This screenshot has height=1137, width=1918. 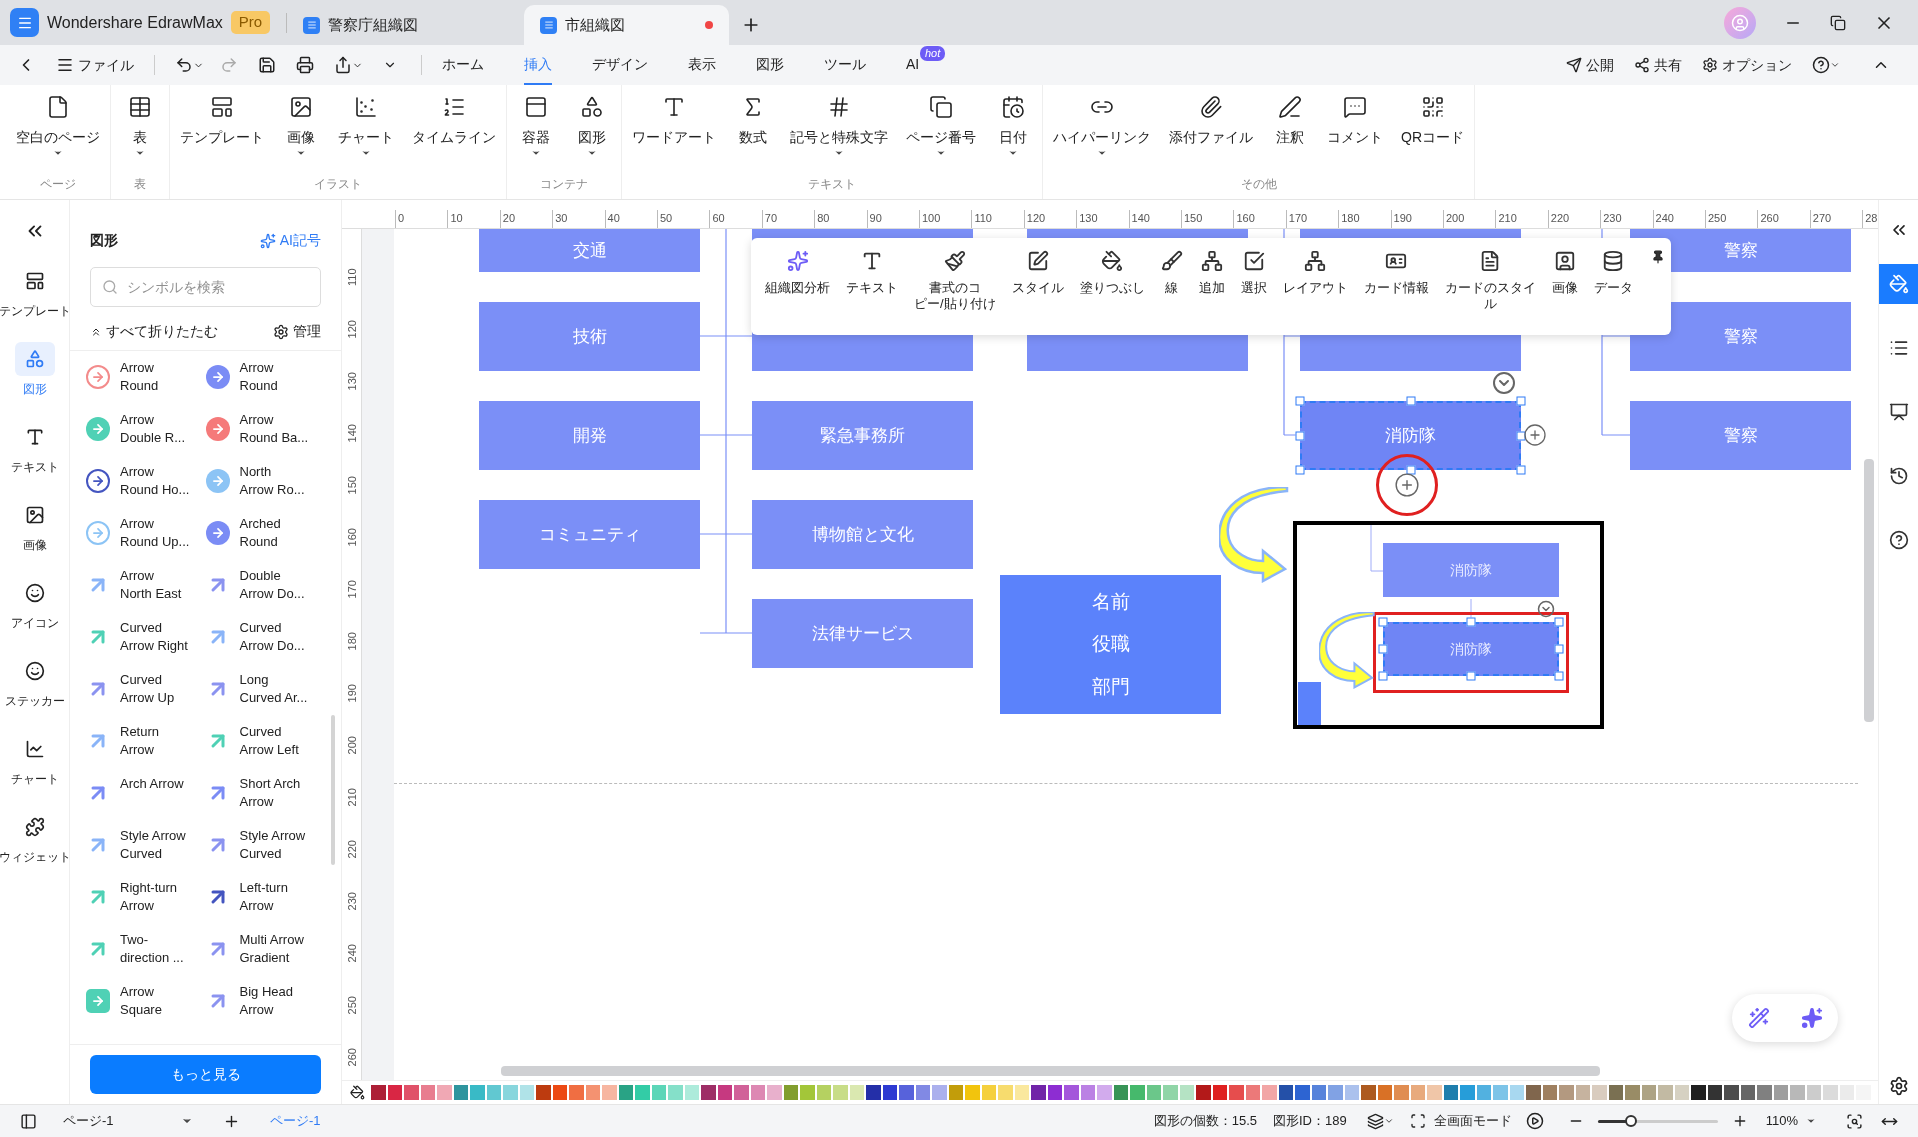 I want to click on ruler-label: 140, so click(x=351, y=433).